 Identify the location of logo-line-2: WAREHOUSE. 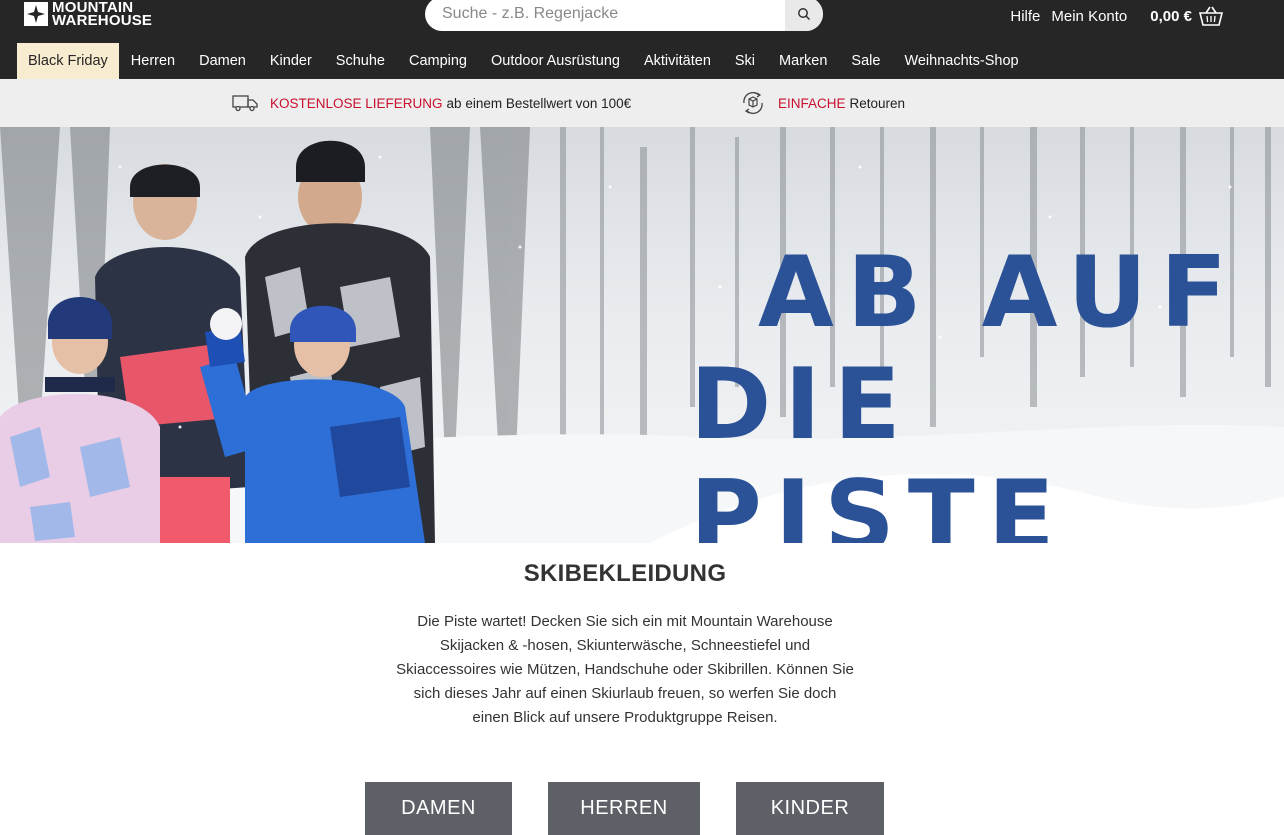
(102, 20).